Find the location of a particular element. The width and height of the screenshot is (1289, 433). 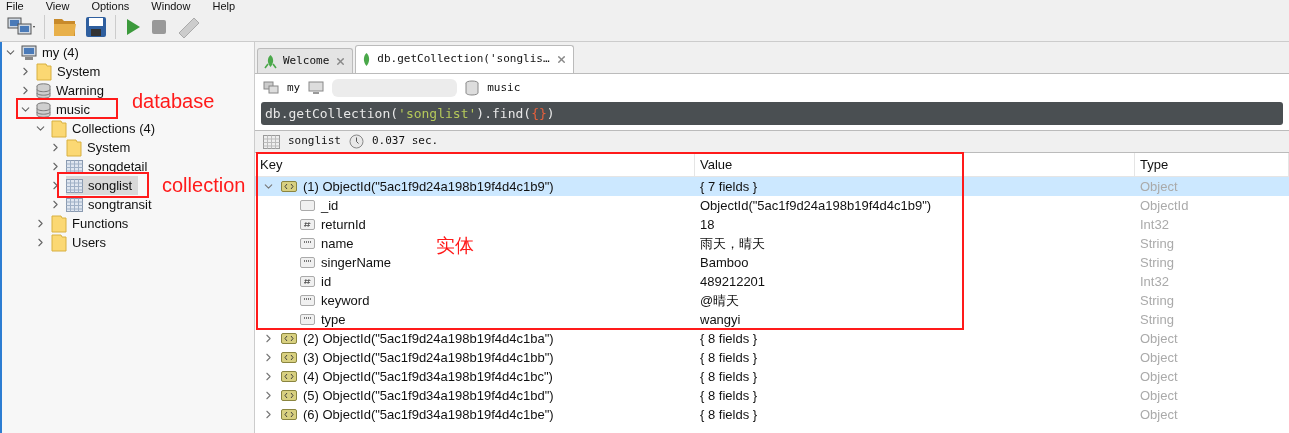

stop-icon is located at coordinates (159, 26).